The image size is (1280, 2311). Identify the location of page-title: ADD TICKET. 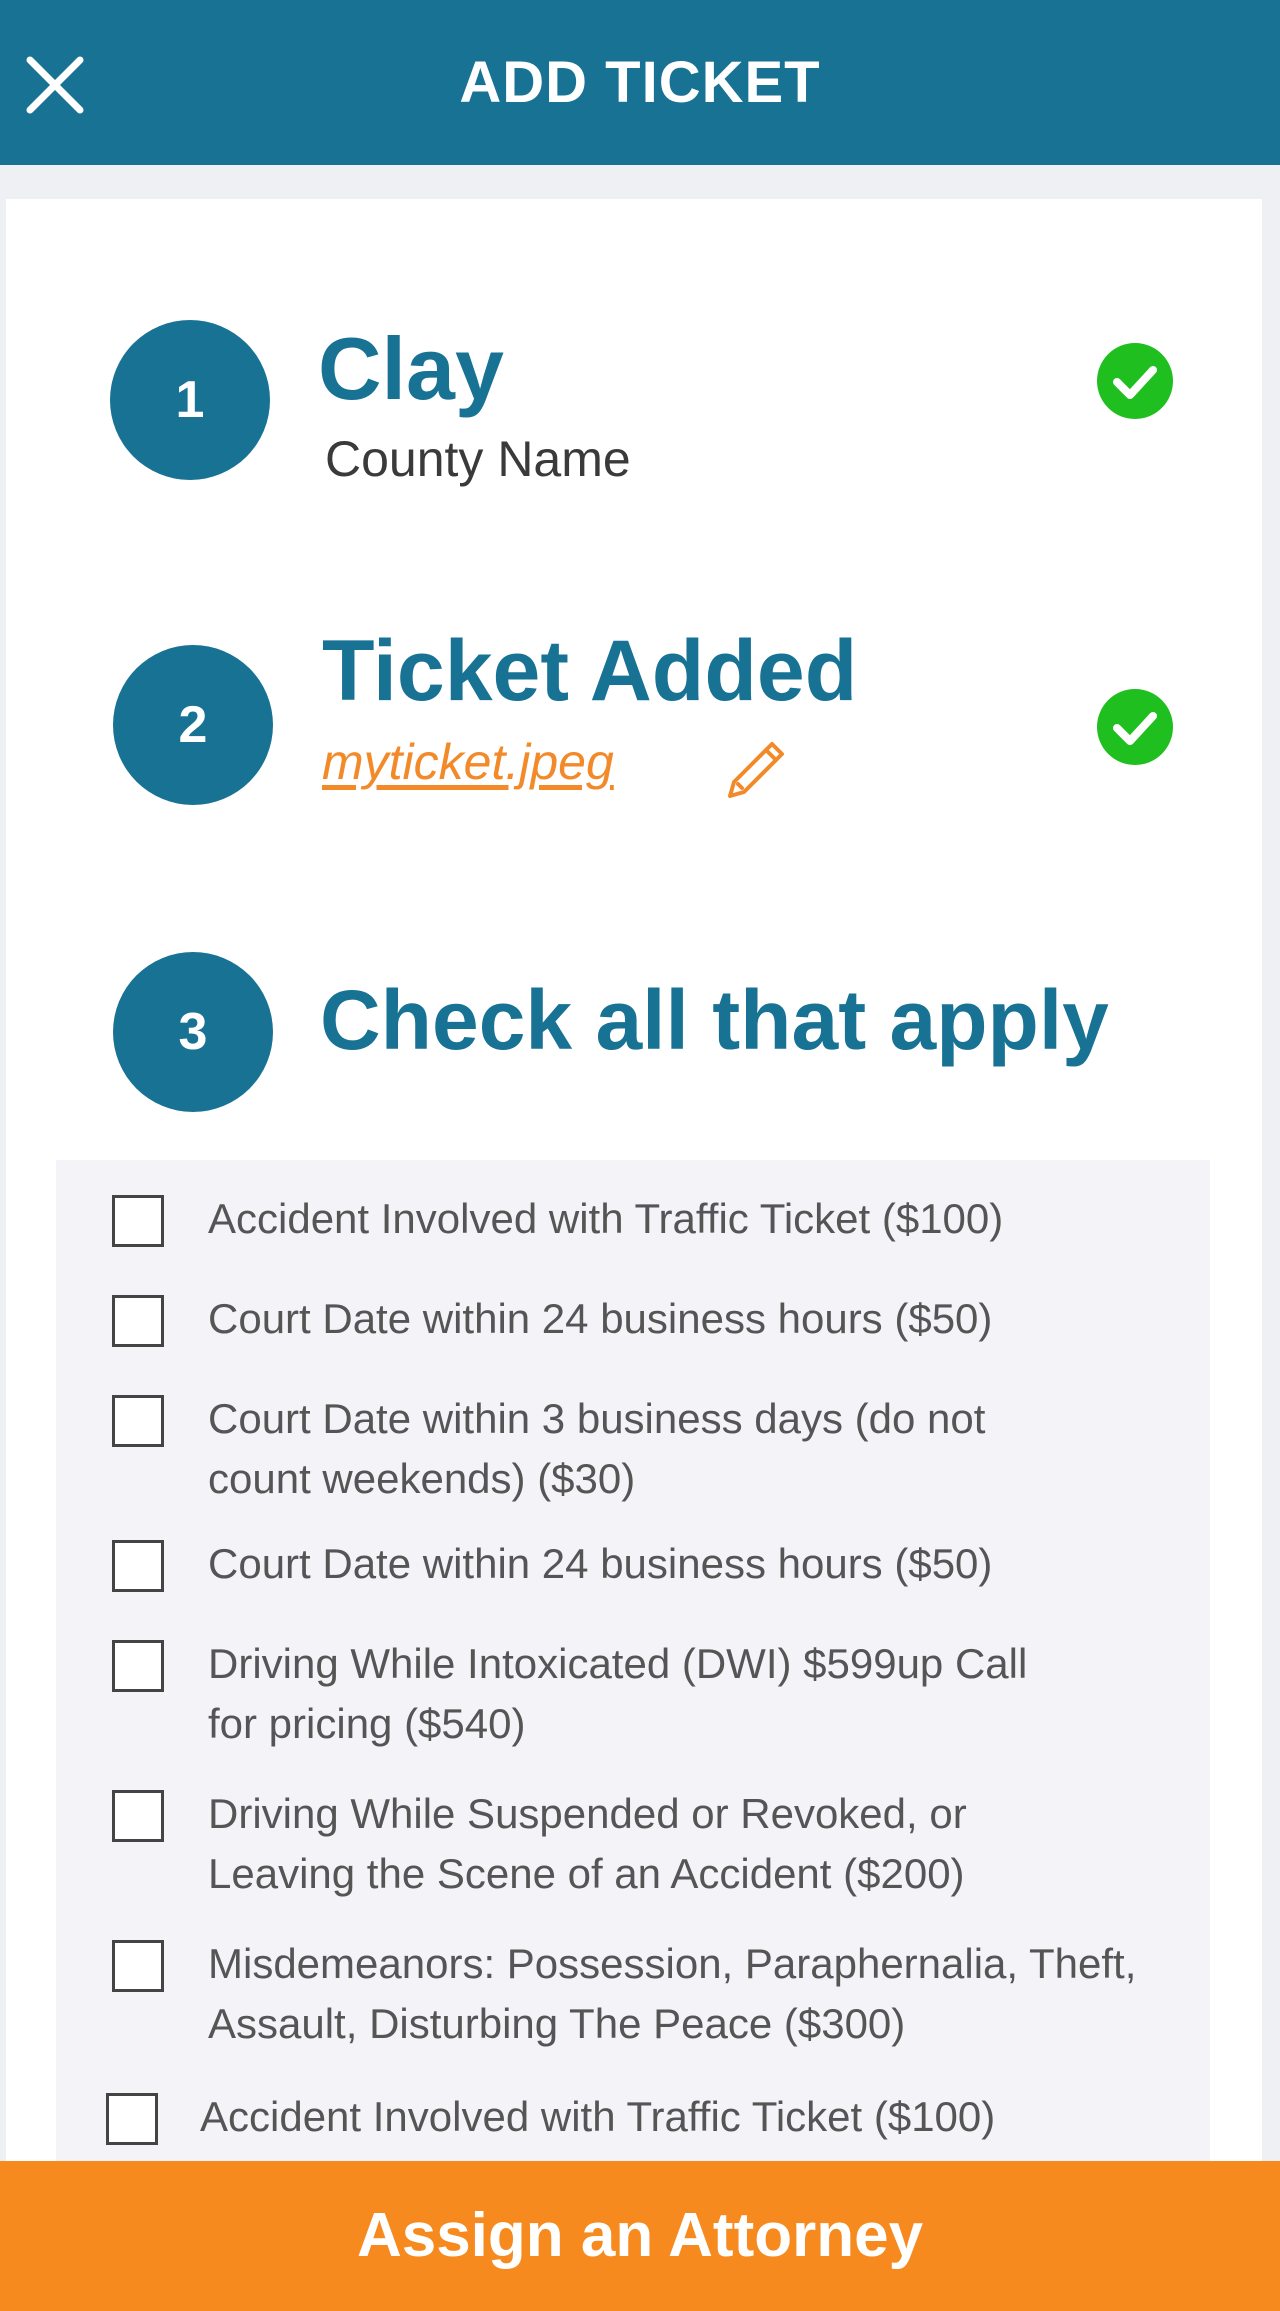
(640, 82).